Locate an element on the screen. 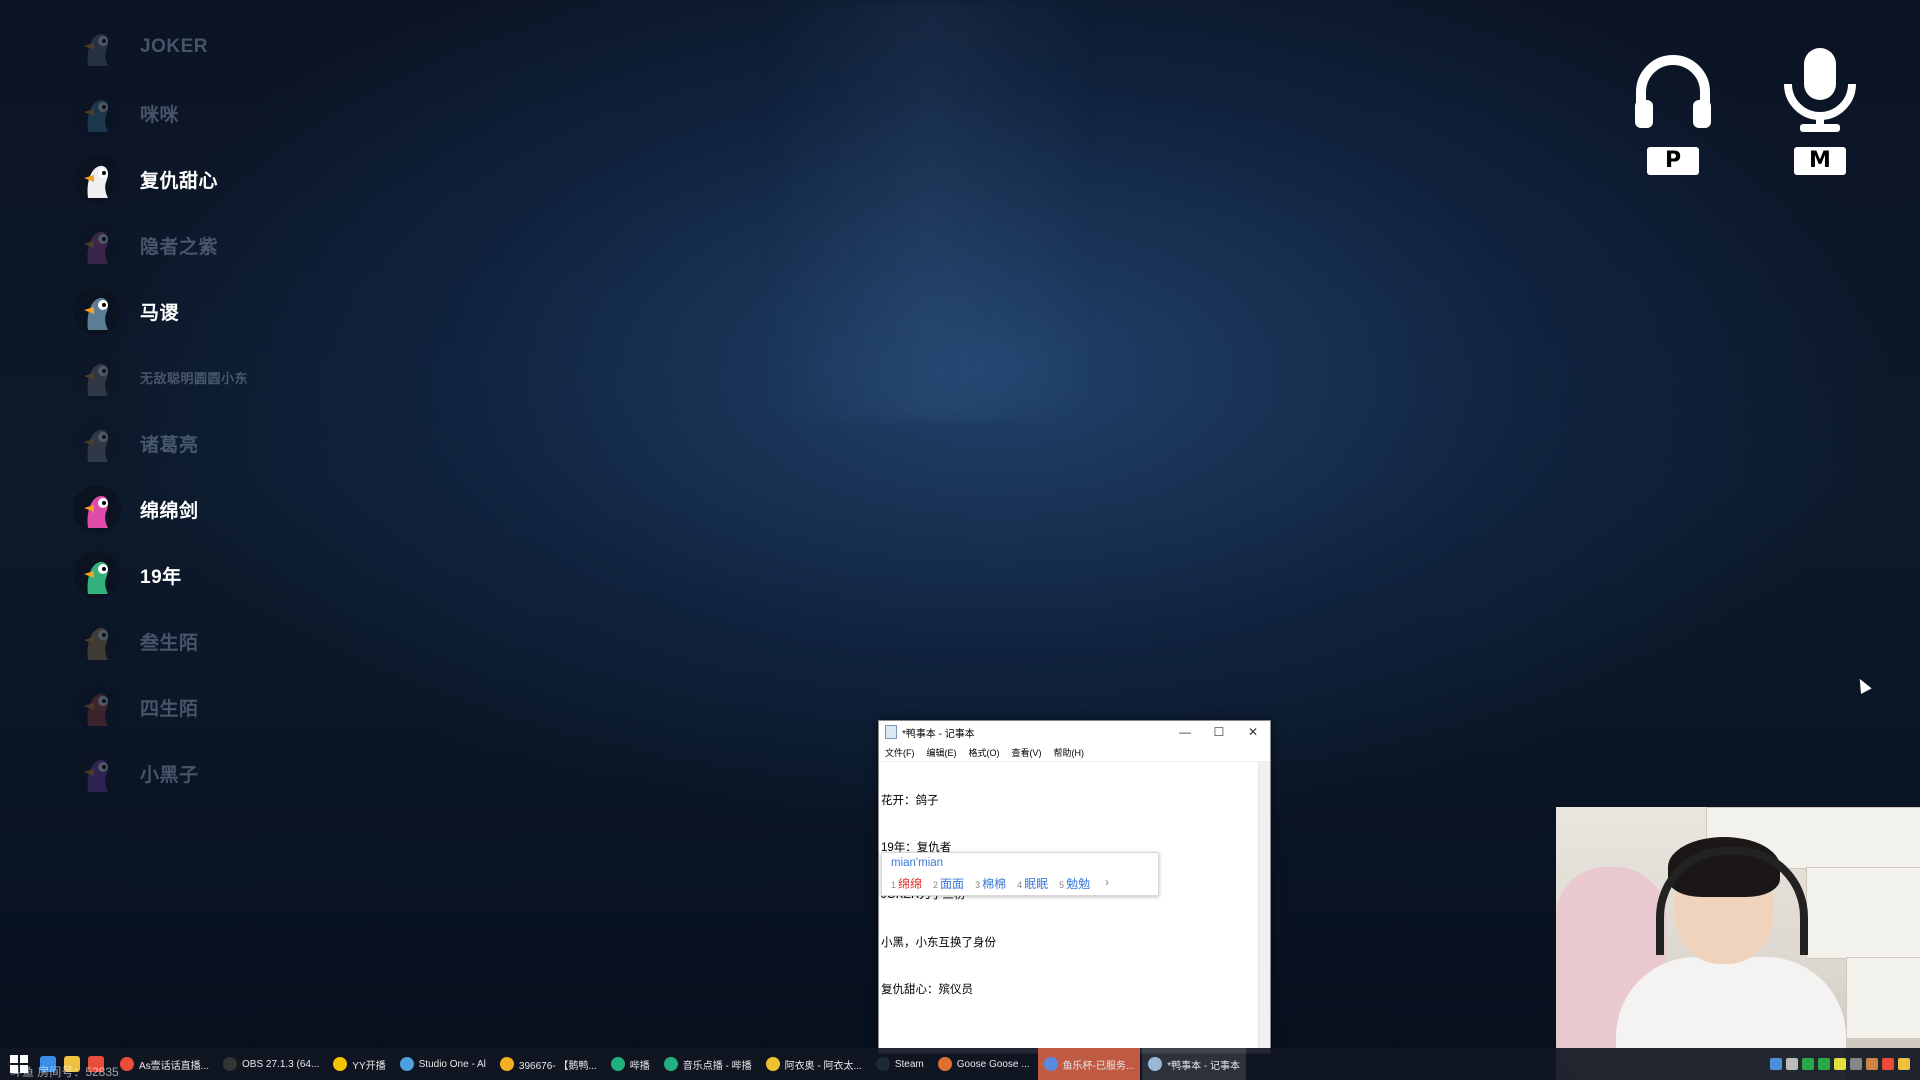 The image size is (1920, 1080). player-name: 无敌聪明圆圆小东 is located at coordinates (194, 378).